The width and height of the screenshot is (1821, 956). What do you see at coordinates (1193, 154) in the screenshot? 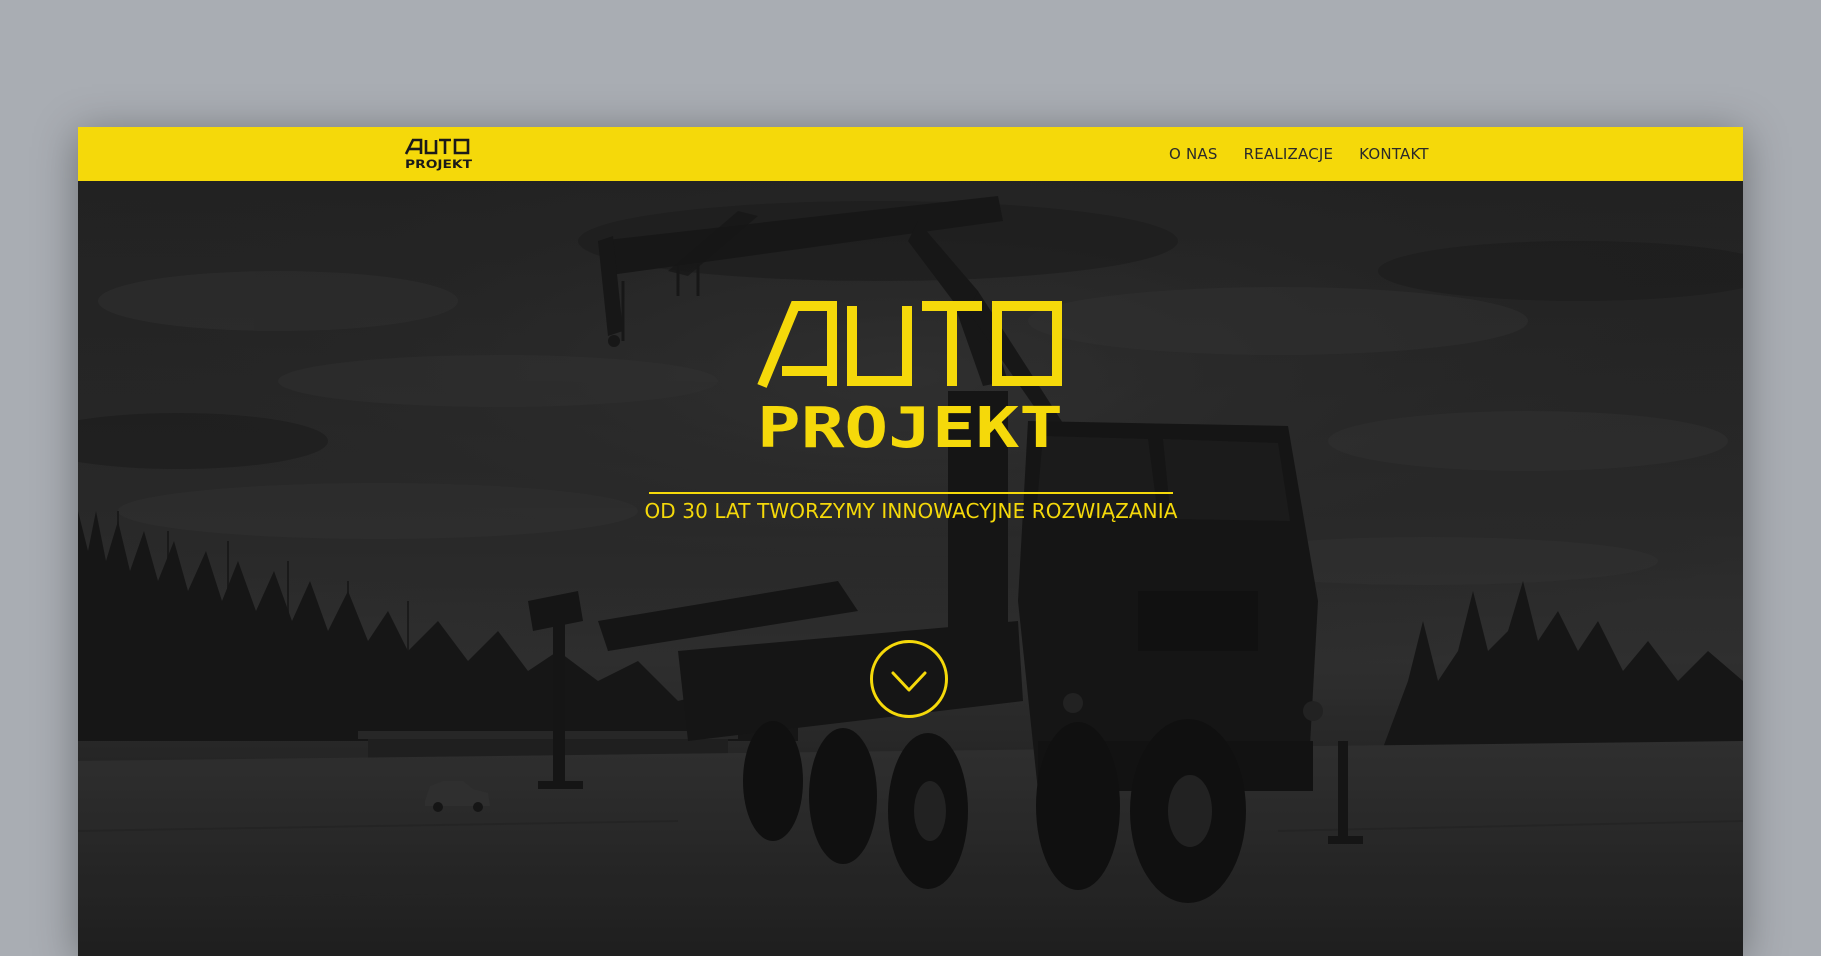
I see `nav-item-o-nas: O NAS` at bounding box center [1193, 154].